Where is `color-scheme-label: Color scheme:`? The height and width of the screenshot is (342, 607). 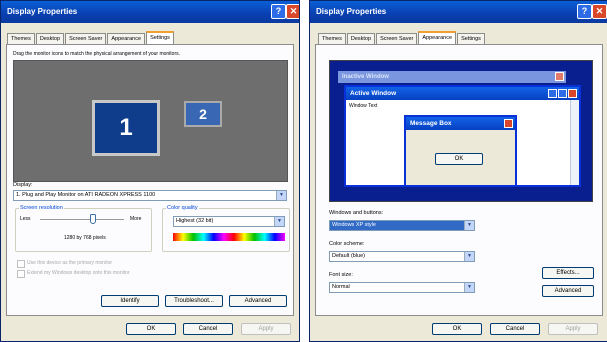
color-scheme-label: Color scheme: is located at coordinates (347, 244).